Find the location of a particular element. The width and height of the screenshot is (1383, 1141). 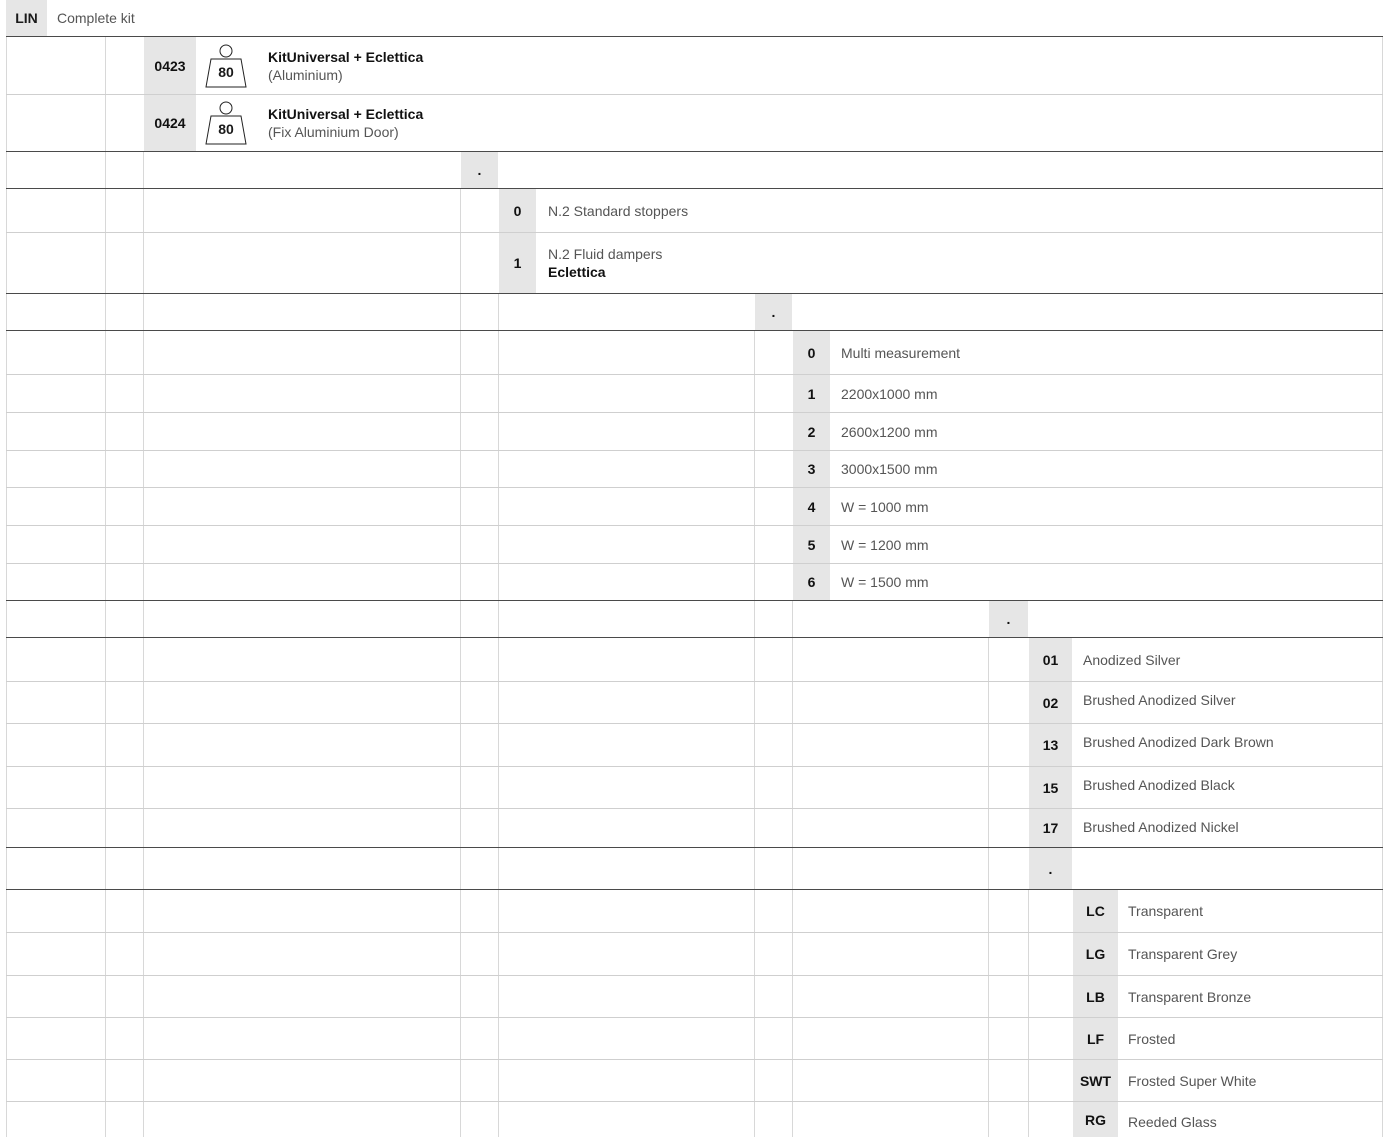

kit-subtitle: (Fix Aluminium Door) is located at coordinates (333, 132).